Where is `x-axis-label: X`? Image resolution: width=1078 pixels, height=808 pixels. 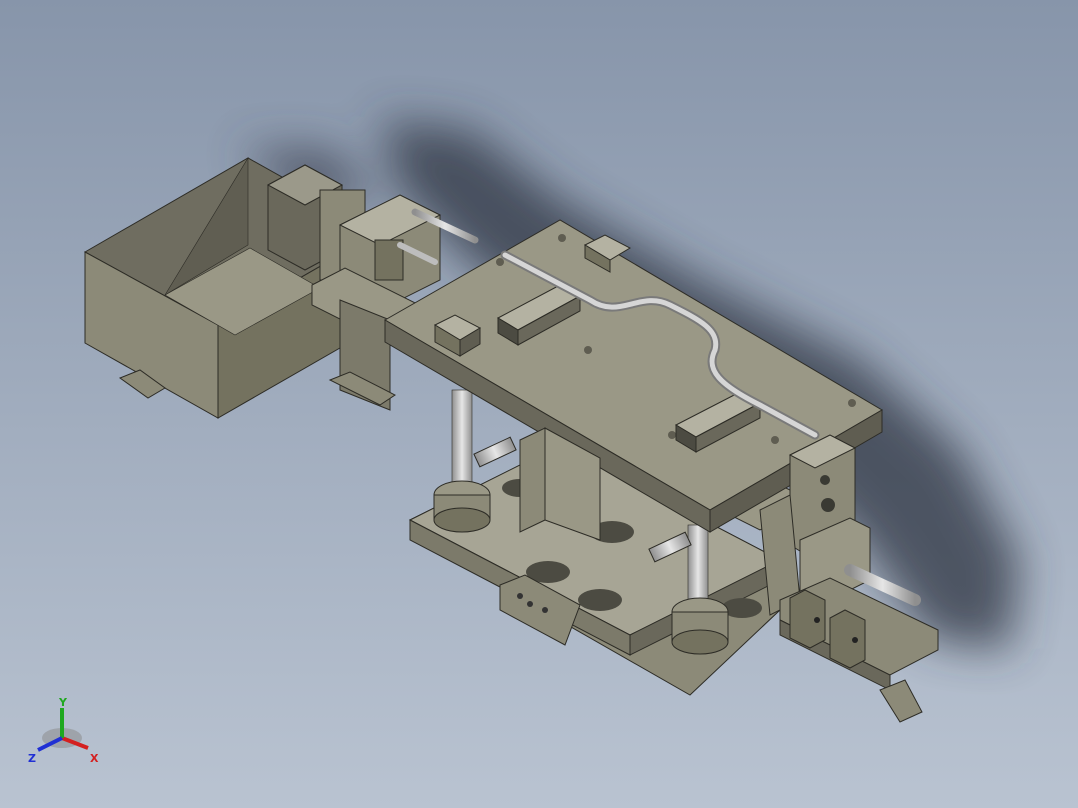
x-axis-label: X is located at coordinates (94, 758).